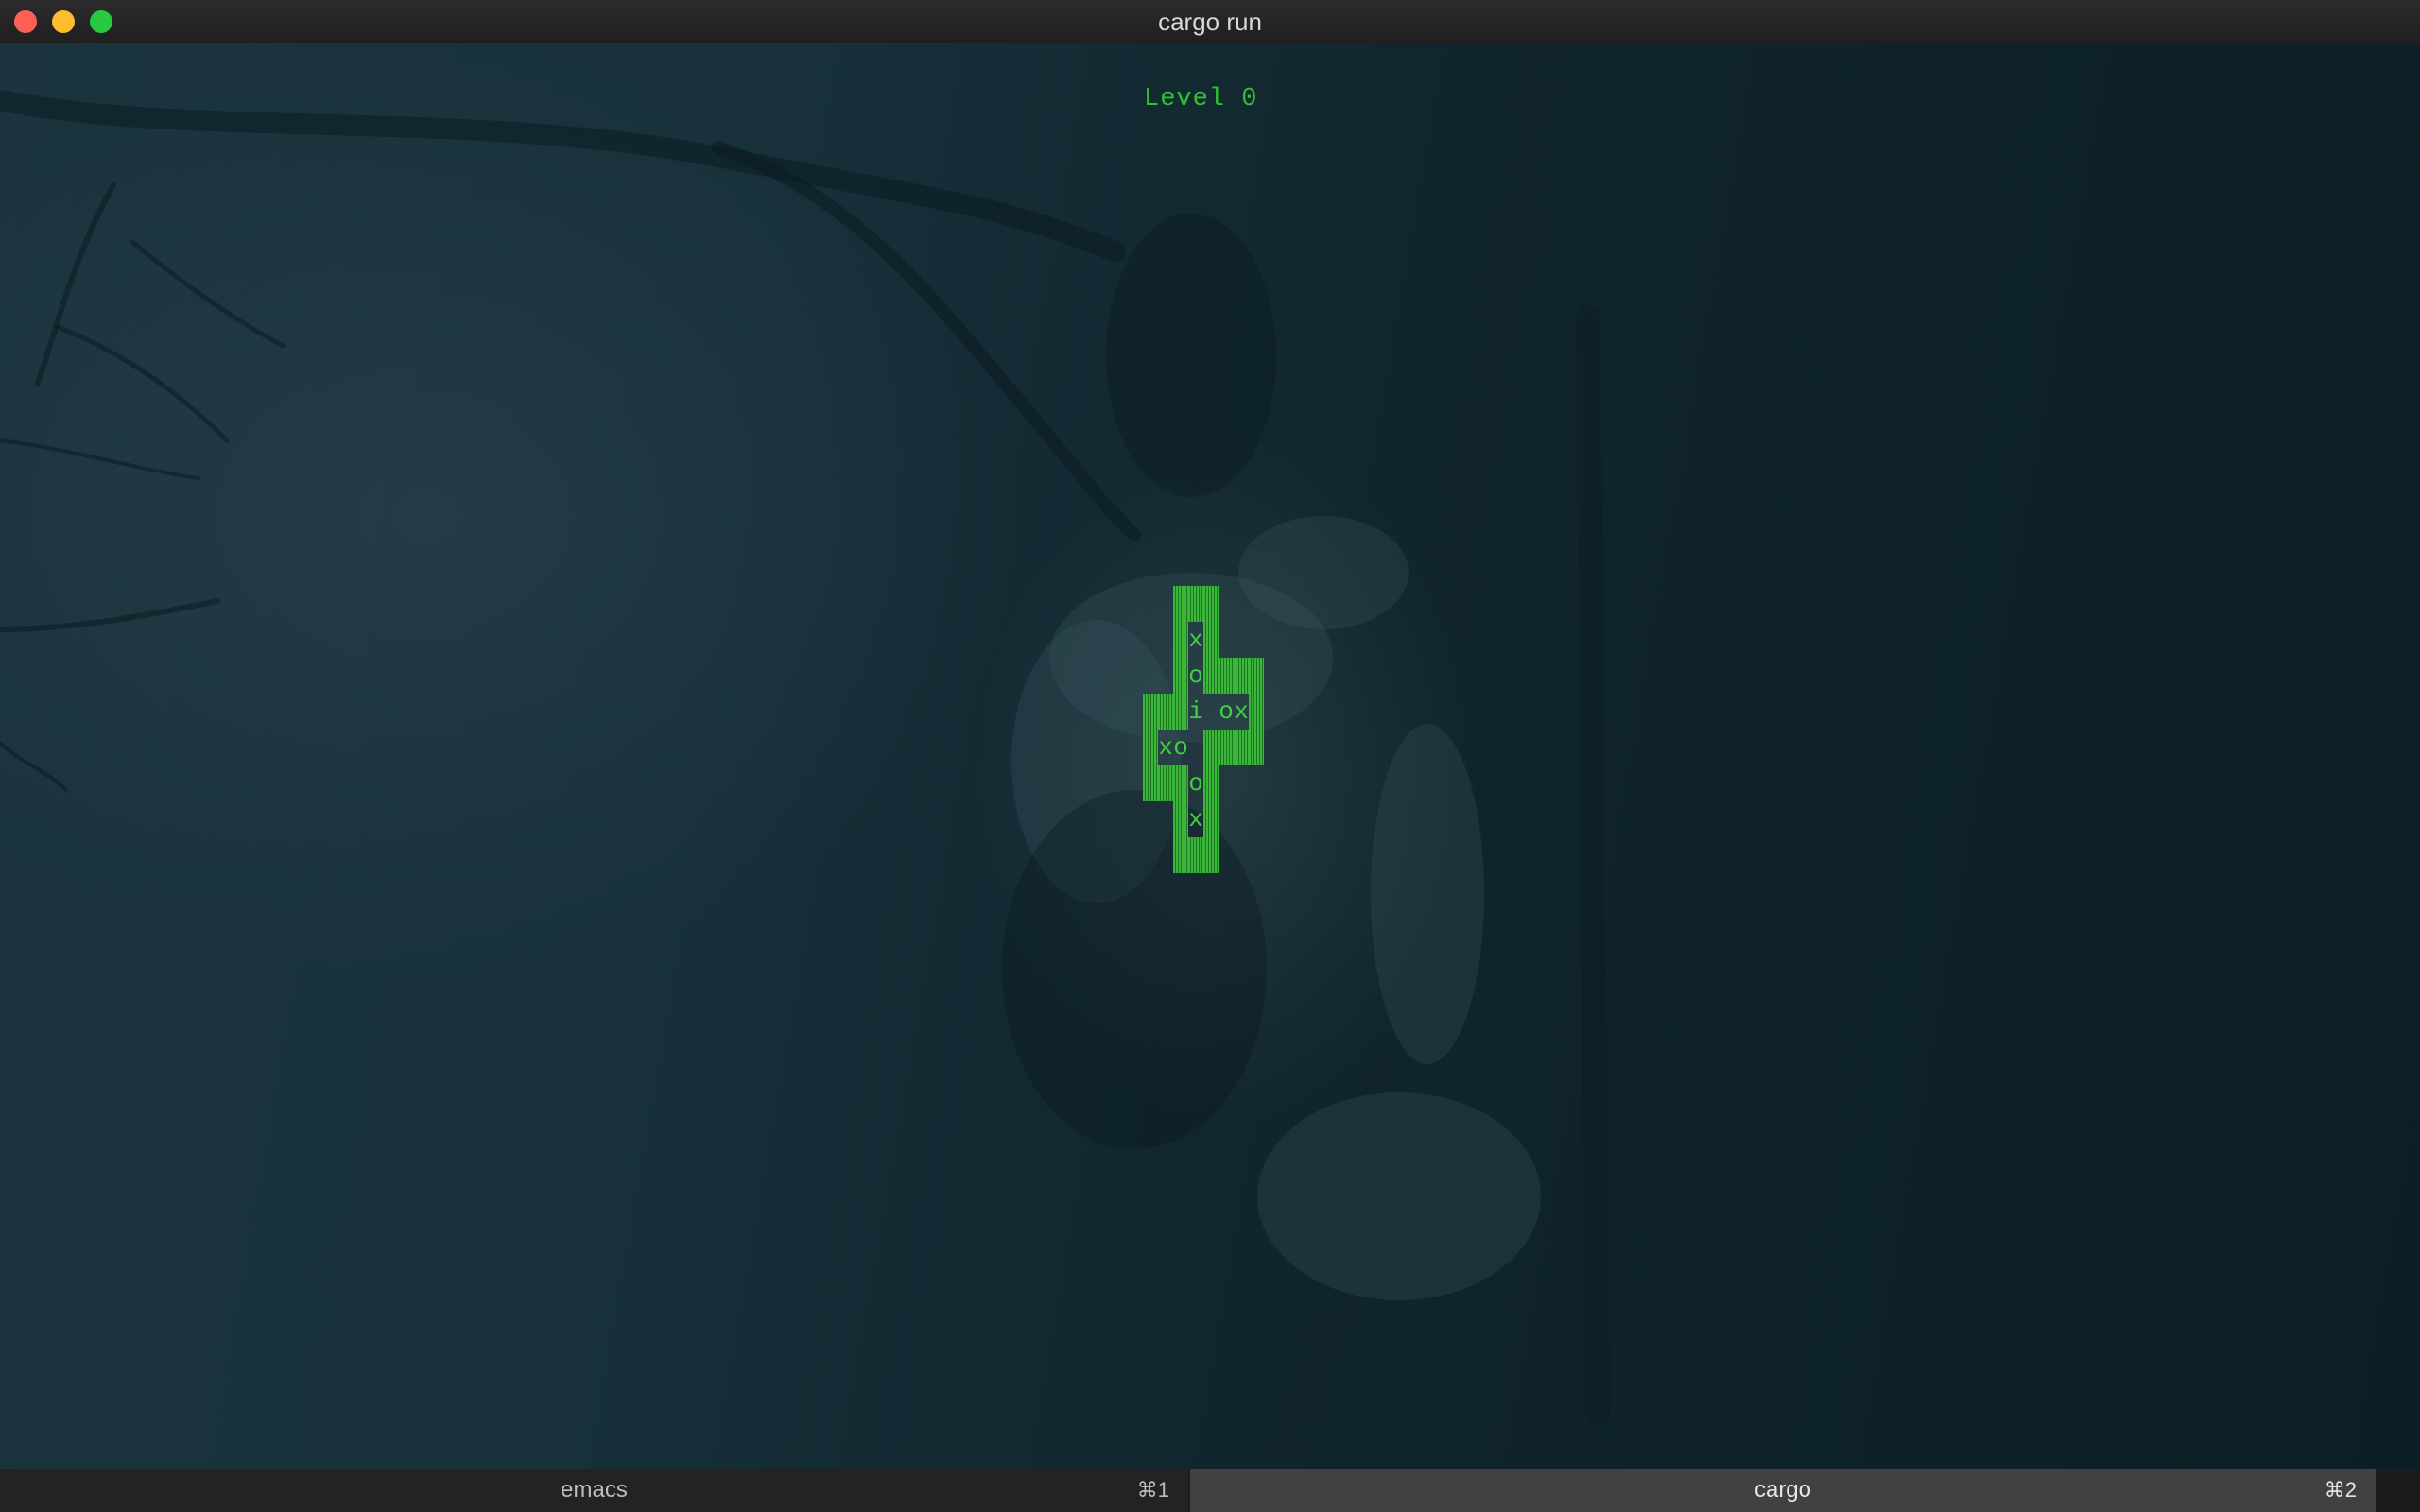 The image size is (2420, 1512). I want to click on window-title: cargo run, so click(1210, 22).